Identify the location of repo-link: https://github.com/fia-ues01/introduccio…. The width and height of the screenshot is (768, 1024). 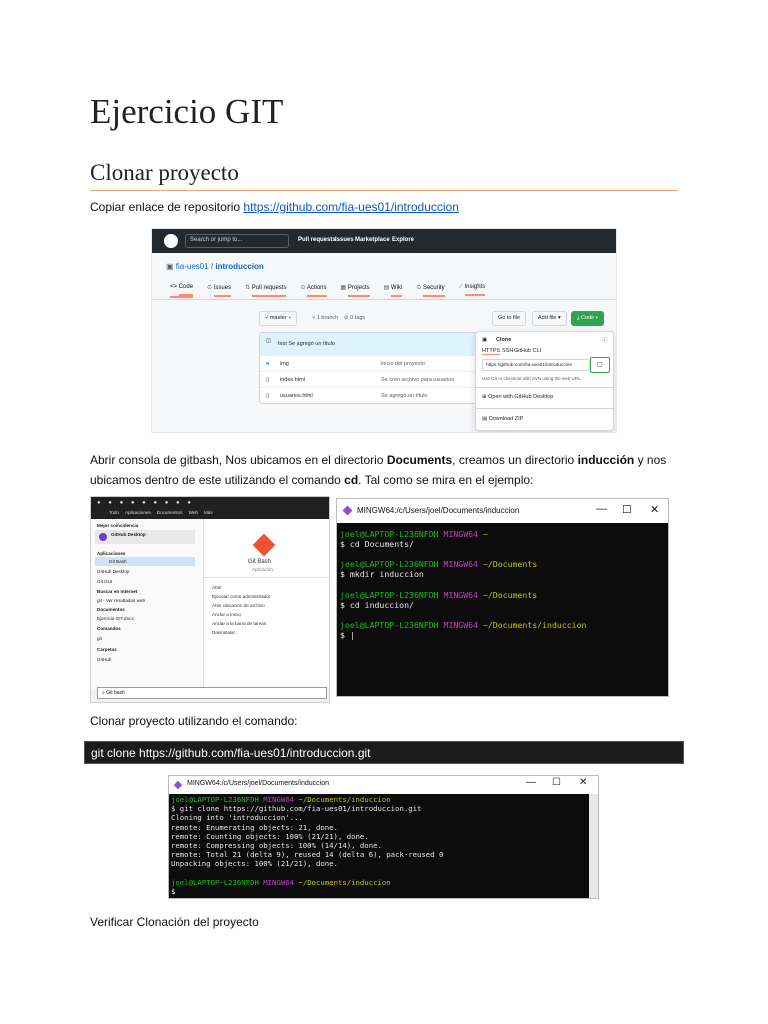
(350, 207).